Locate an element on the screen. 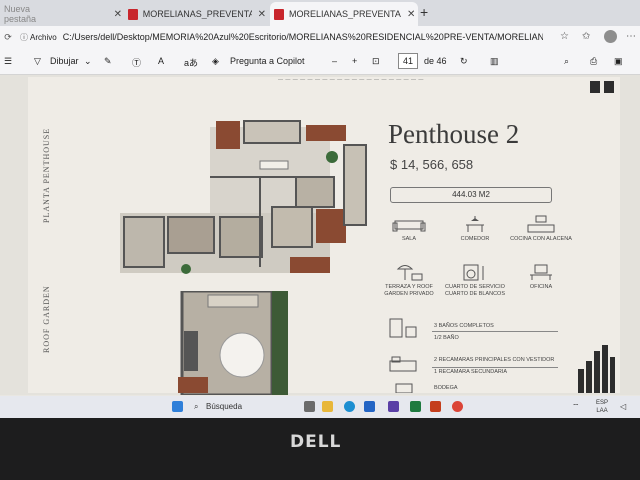 The height and width of the screenshot is (480, 640). favorites-icon: ✩ is located at coordinates (586, 36).